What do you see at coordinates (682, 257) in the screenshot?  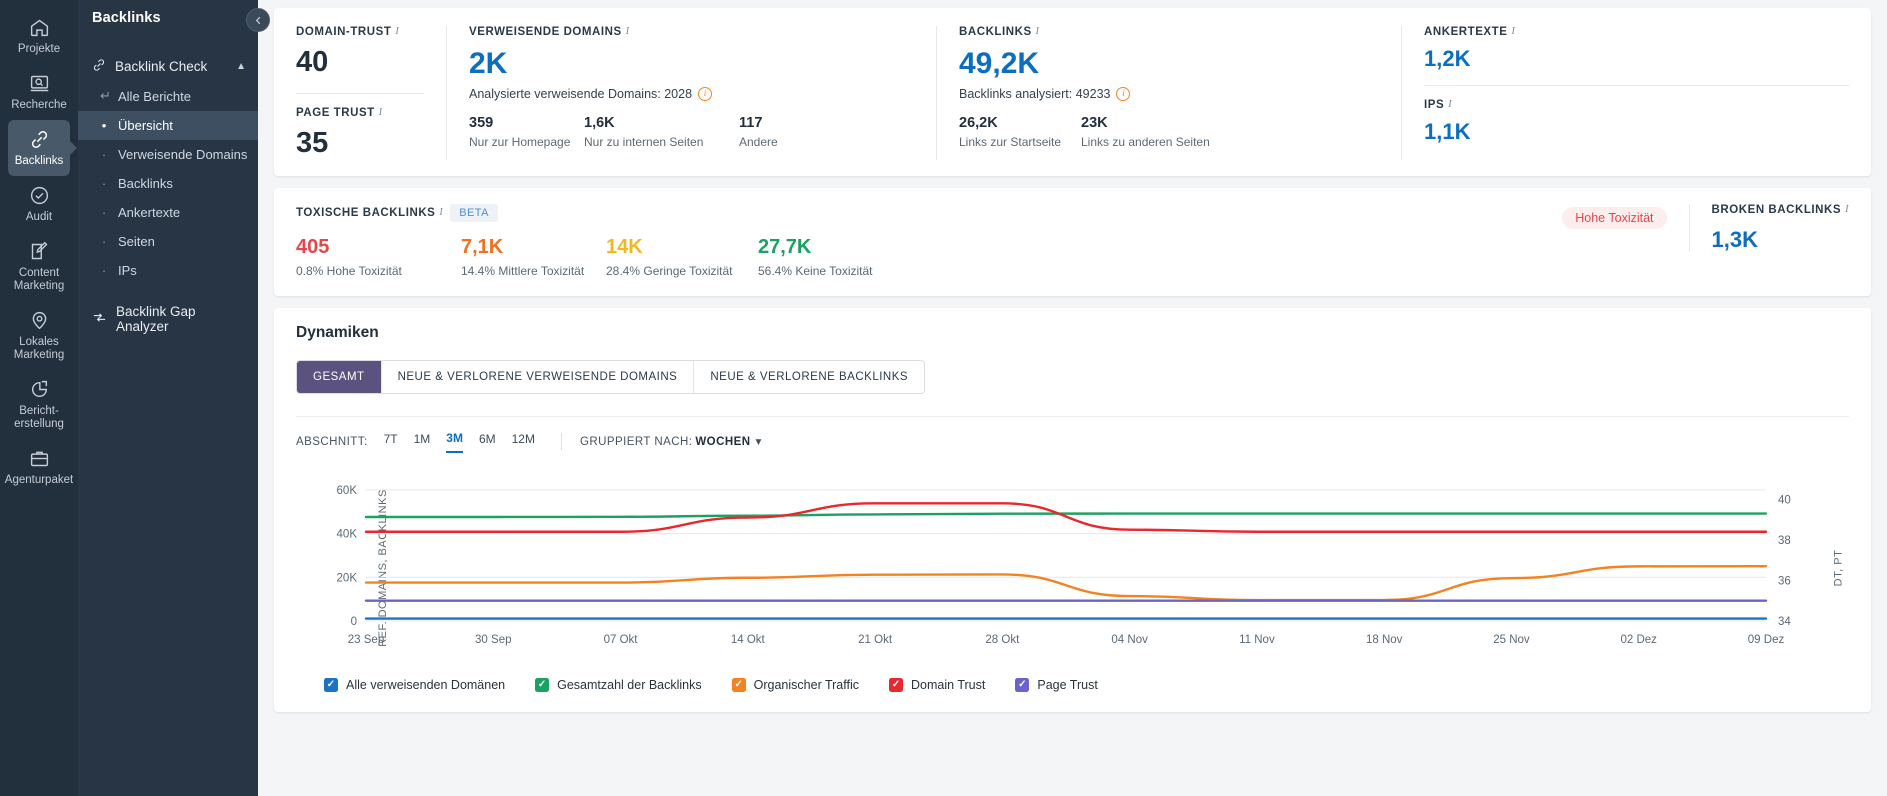 I see `toxic-item-gering: 14K 28.4% Geringe Toxizität` at bounding box center [682, 257].